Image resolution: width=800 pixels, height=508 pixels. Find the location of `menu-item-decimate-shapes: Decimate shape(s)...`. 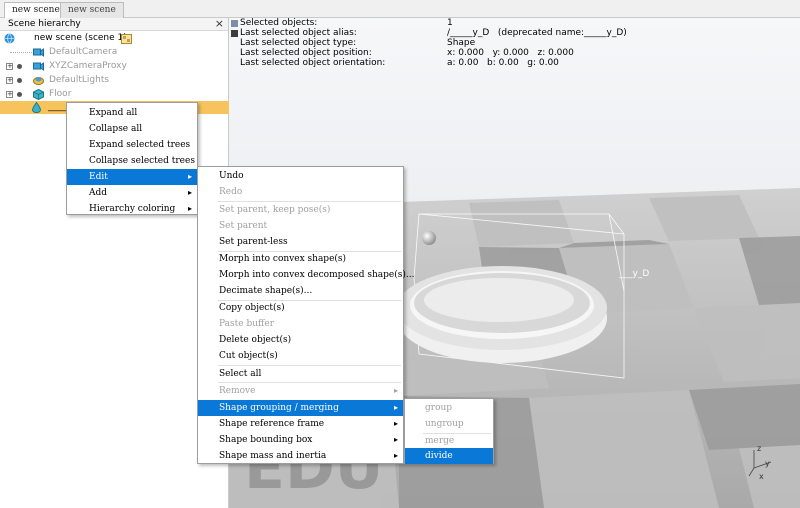

menu-item-decimate-shapes: Decimate shape(s)... is located at coordinates (300, 291).